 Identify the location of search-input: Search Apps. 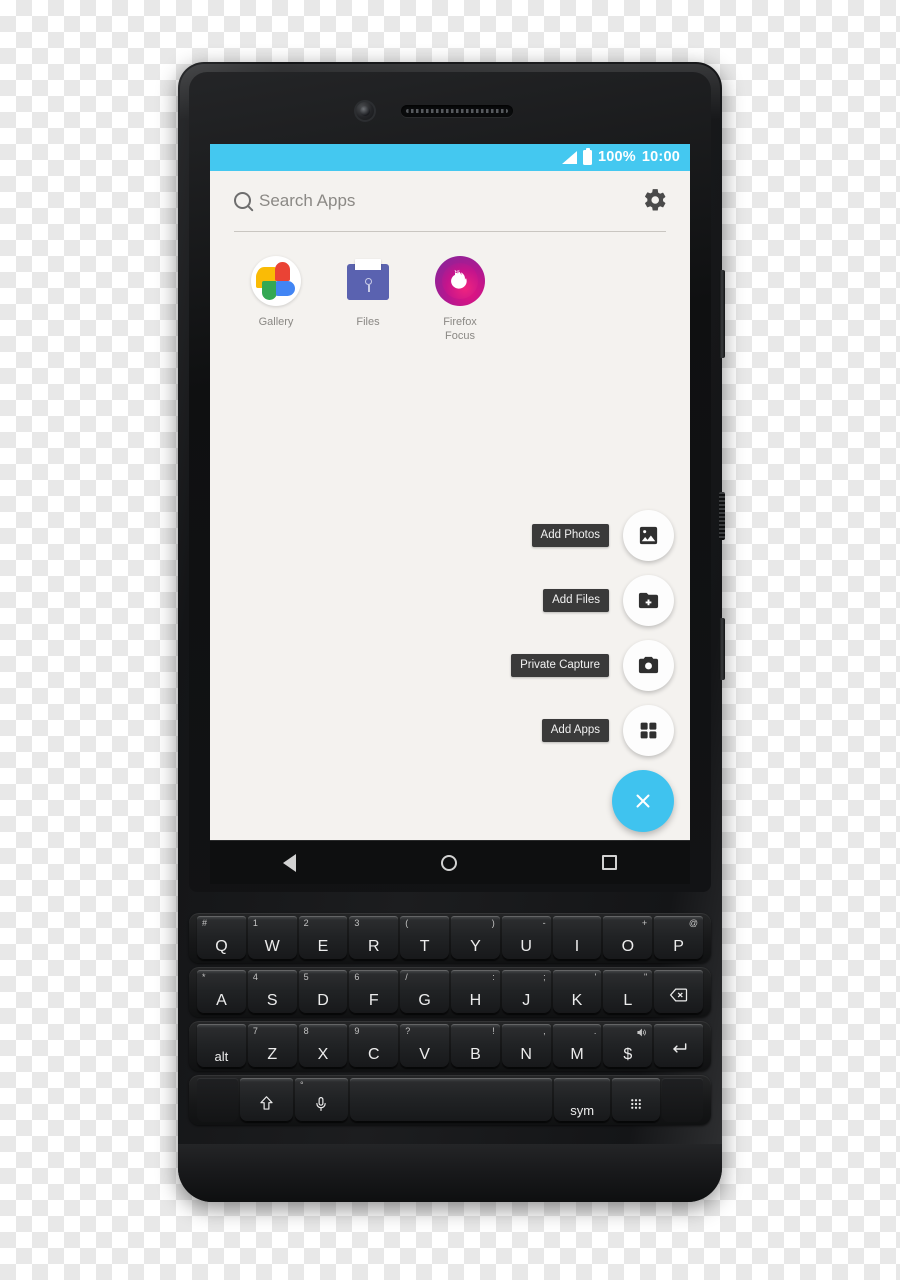
(450, 200).